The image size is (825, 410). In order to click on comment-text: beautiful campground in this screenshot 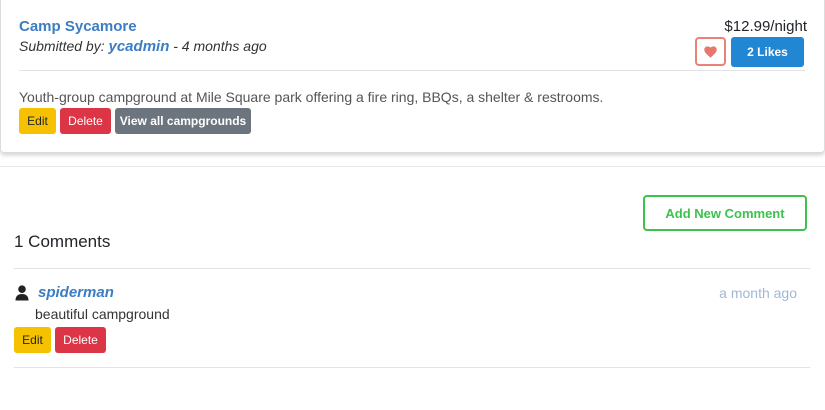, I will do `click(102, 314)`.